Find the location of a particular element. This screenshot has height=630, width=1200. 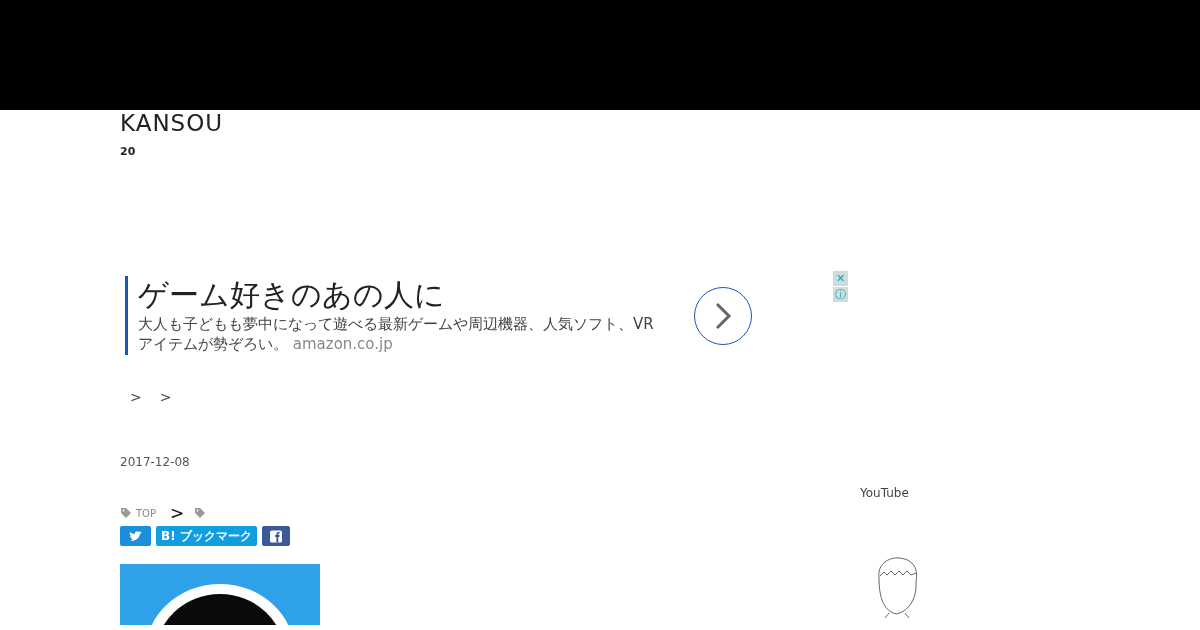

twitter-share-button is located at coordinates (135, 536).